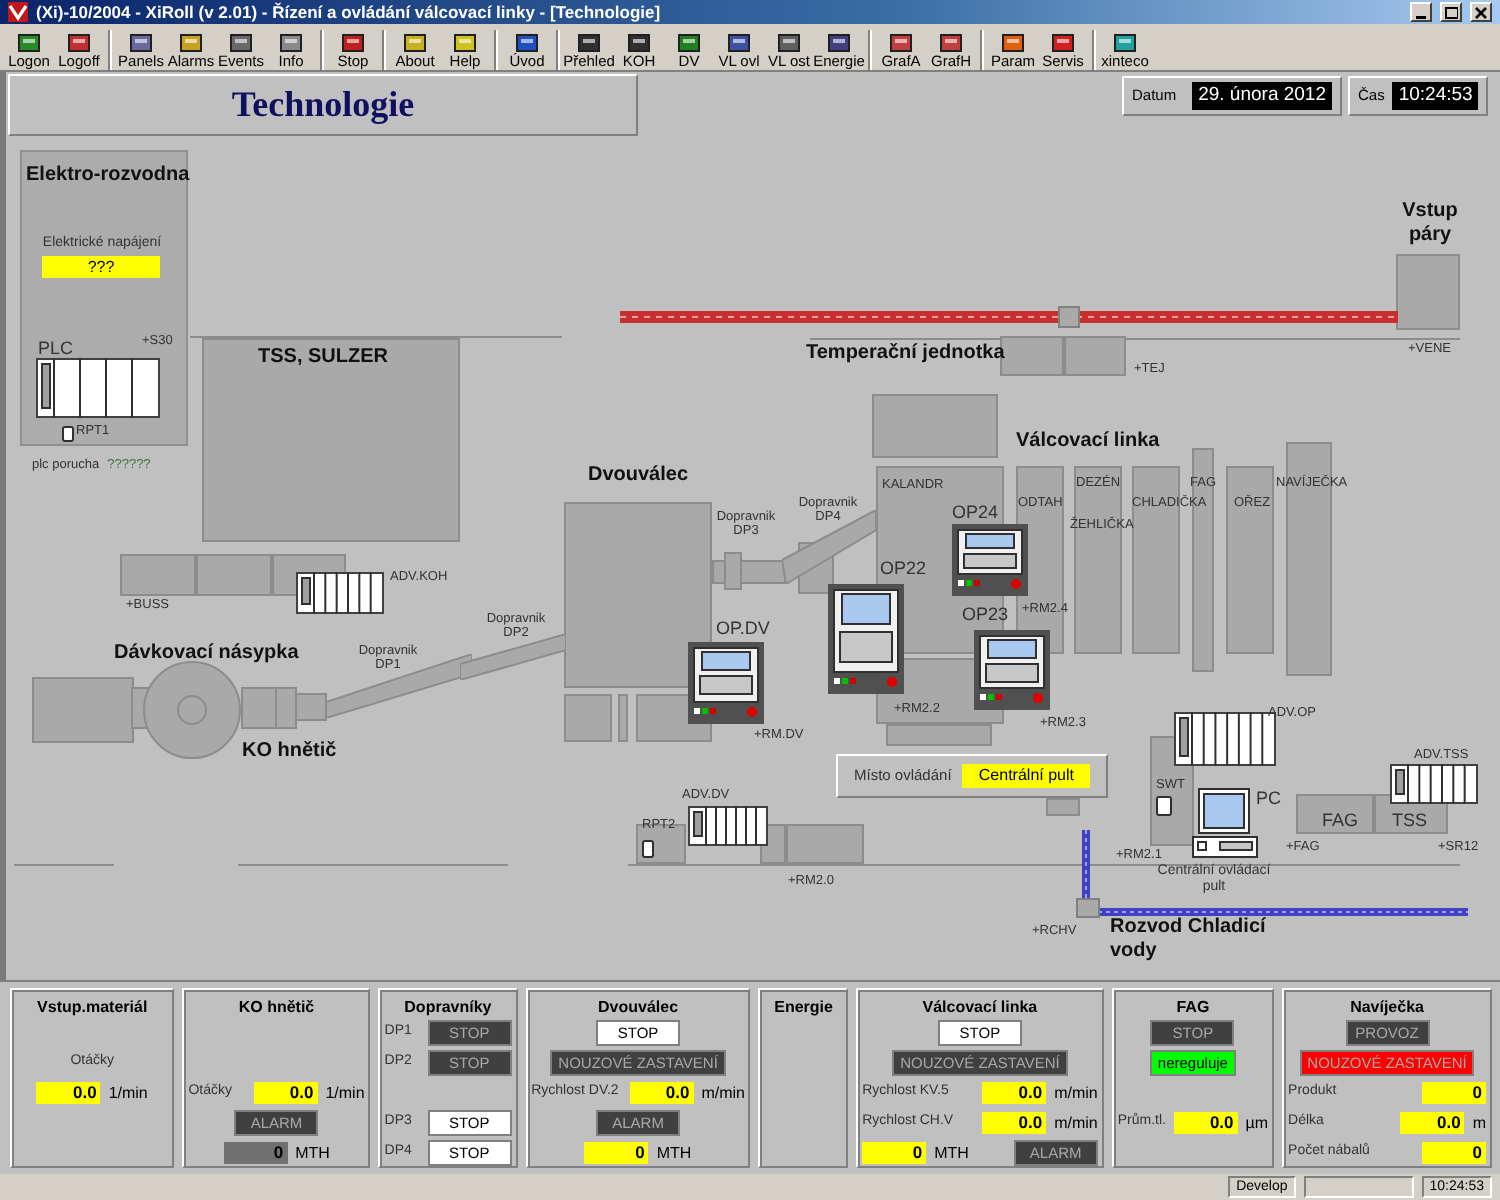 This screenshot has height=1200, width=1500. Describe the element at coordinates (1410, 821) in the screenshot. I see `device-label: TSS` at that location.